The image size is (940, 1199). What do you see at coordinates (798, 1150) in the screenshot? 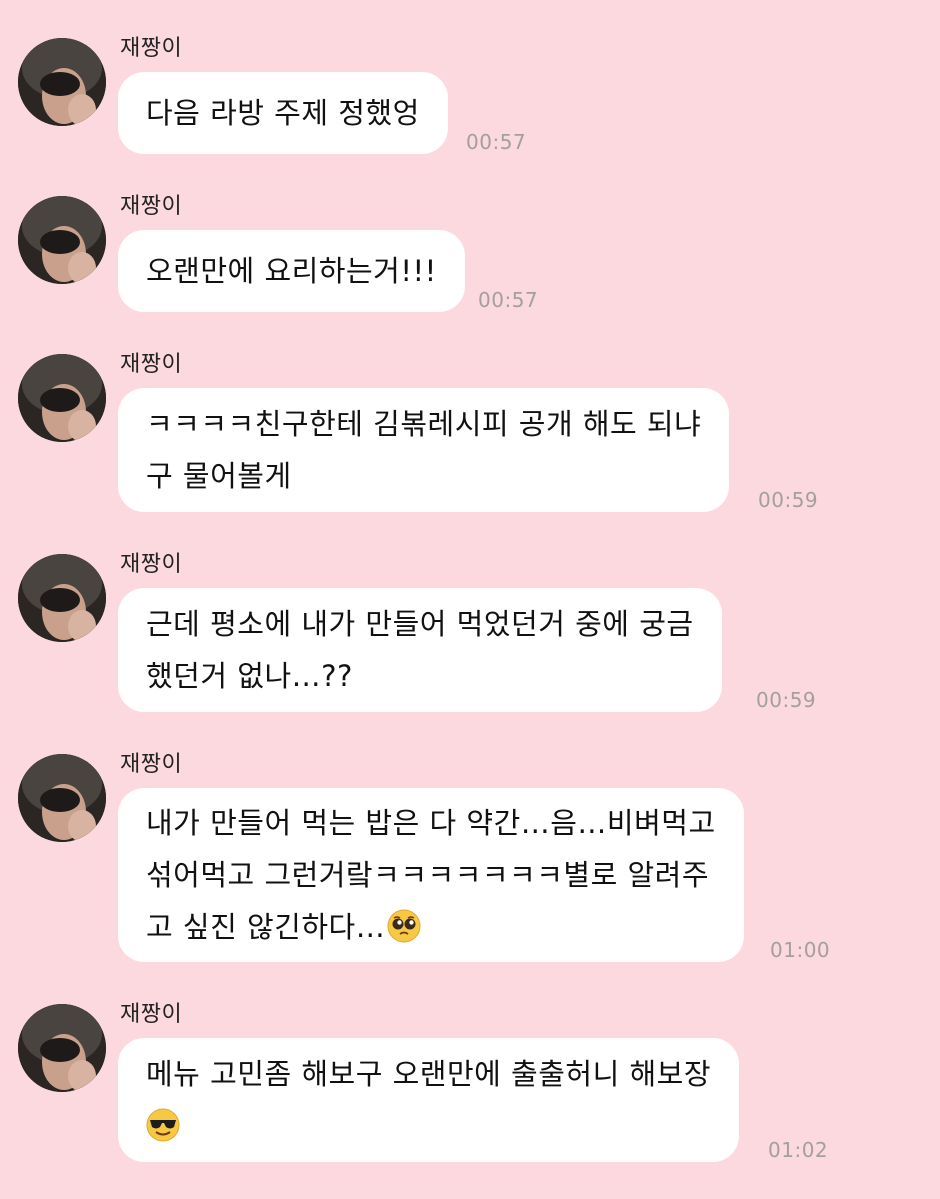
I see `message-timestamp: 01:02` at bounding box center [798, 1150].